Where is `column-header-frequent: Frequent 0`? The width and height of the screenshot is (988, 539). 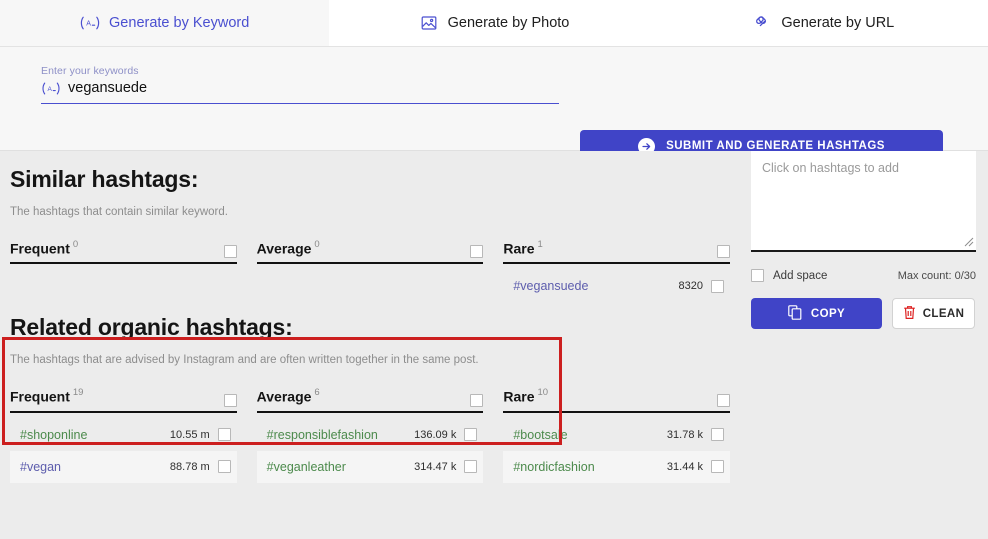 column-header-frequent: Frequent 0 is located at coordinates (123, 252).